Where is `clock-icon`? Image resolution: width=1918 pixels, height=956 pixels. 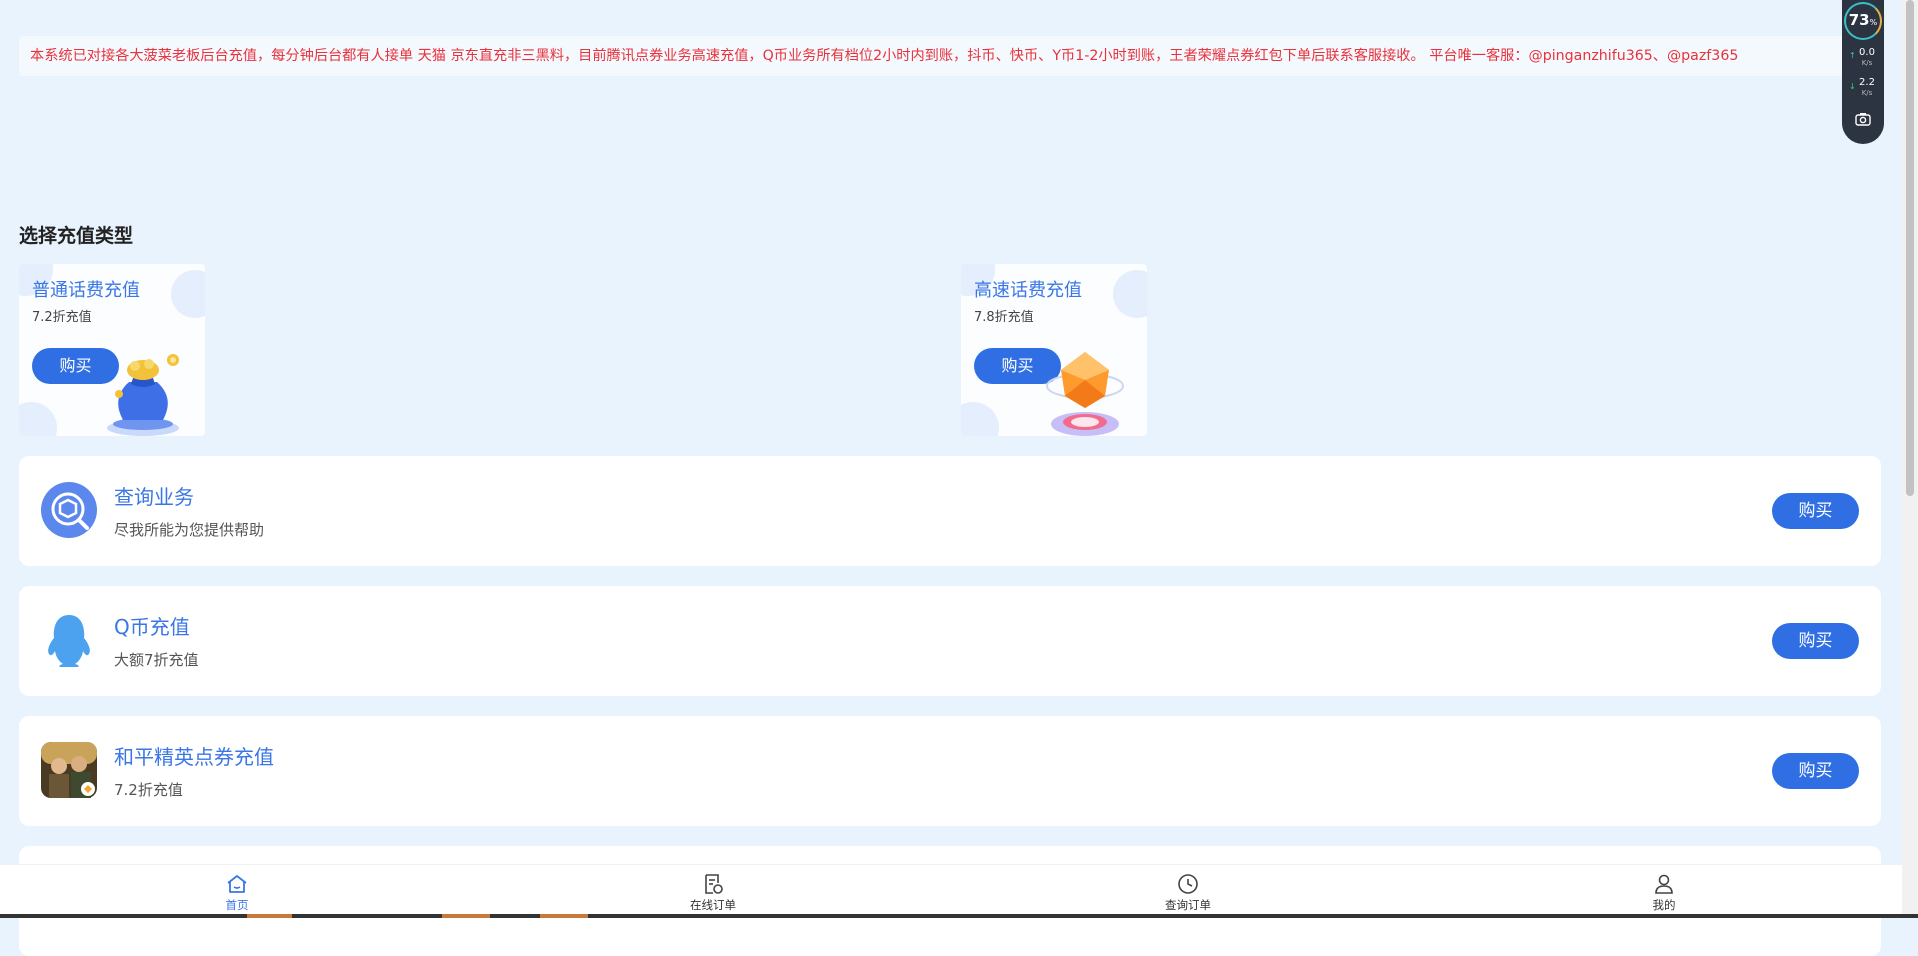
clock-icon is located at coordinates (1188, 884).